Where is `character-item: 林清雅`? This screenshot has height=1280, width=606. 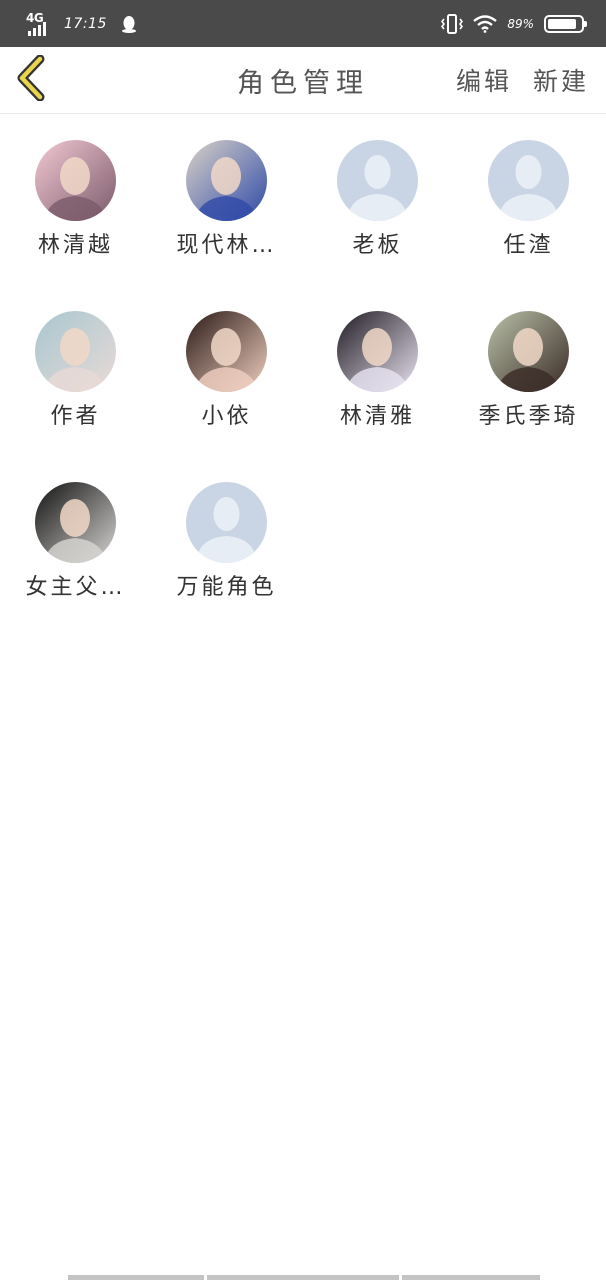
character-item: 林清雅 is located at coordinates (377, 370).